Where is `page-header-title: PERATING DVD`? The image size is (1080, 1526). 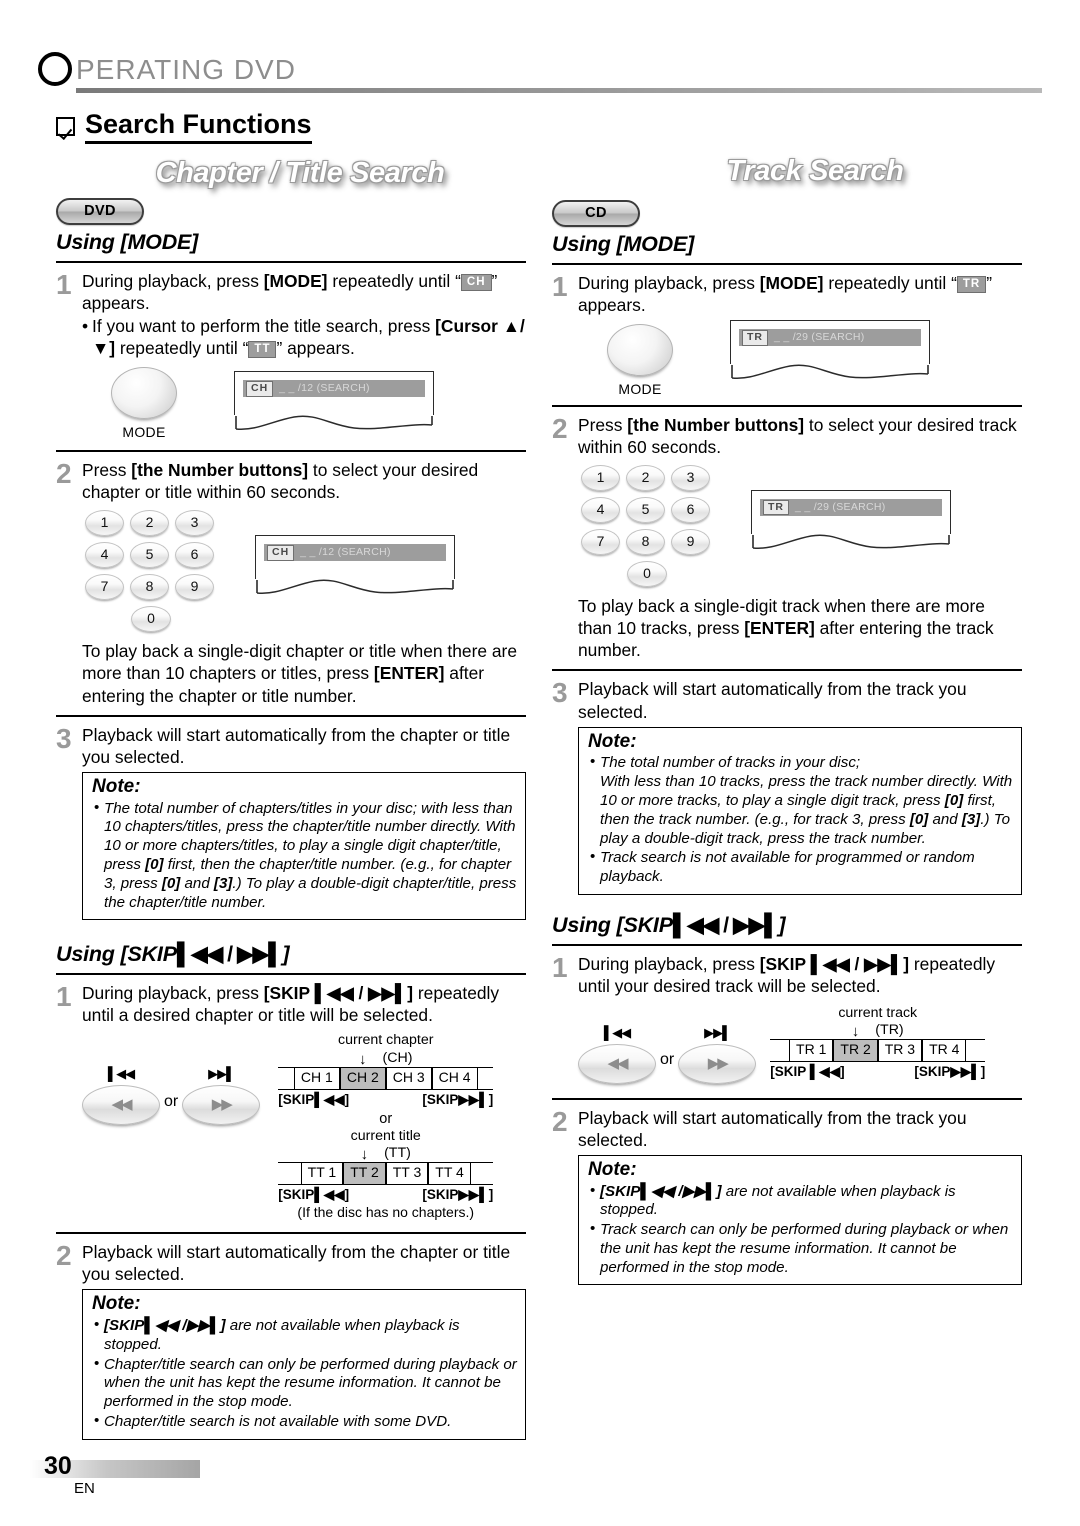
page-header-title: PERATING DVD is located at coordinates (186, 69).